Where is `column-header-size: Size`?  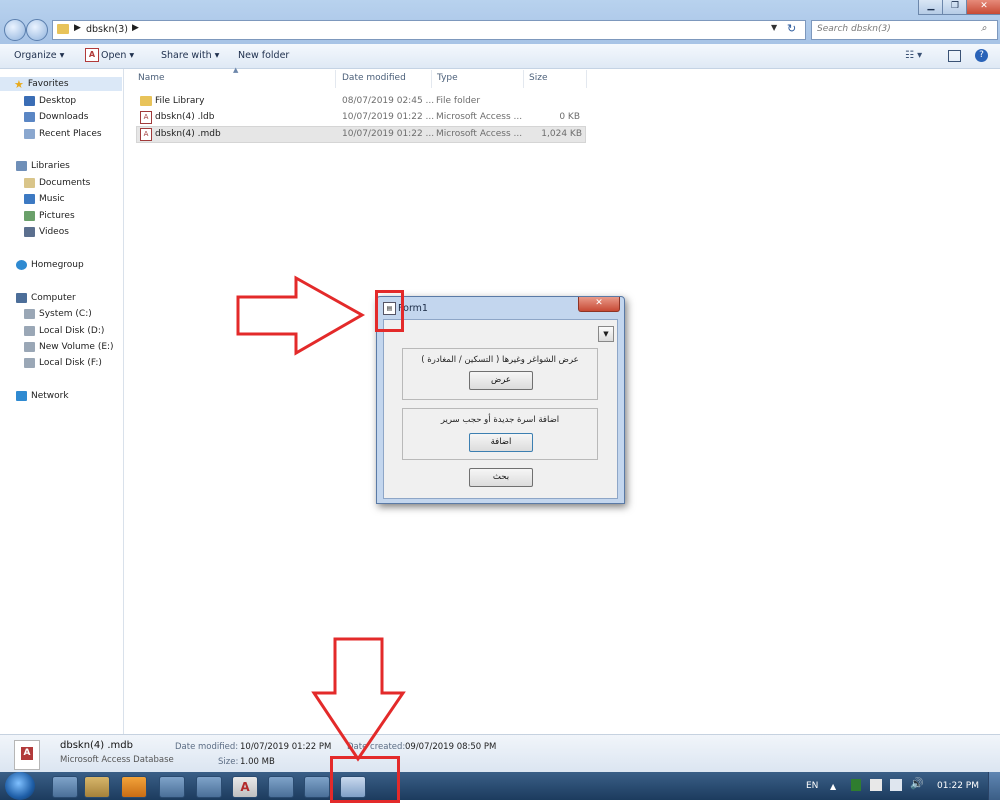
column-header-size: Size is located at coordinates (538, 78).